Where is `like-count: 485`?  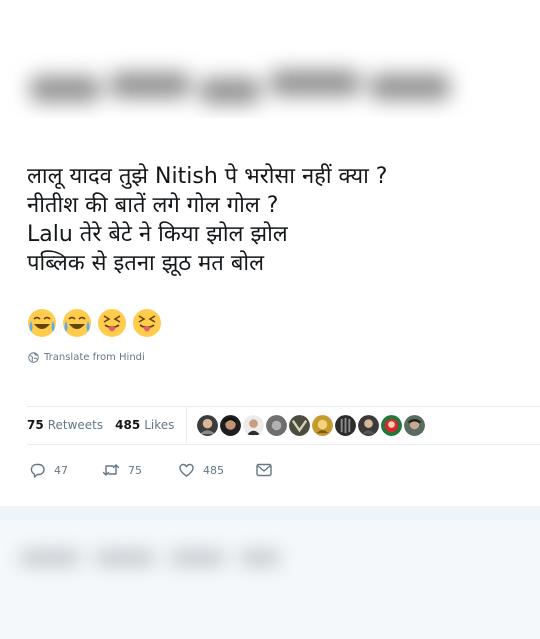 like-count: 485 is located at coordinates (213, 470).